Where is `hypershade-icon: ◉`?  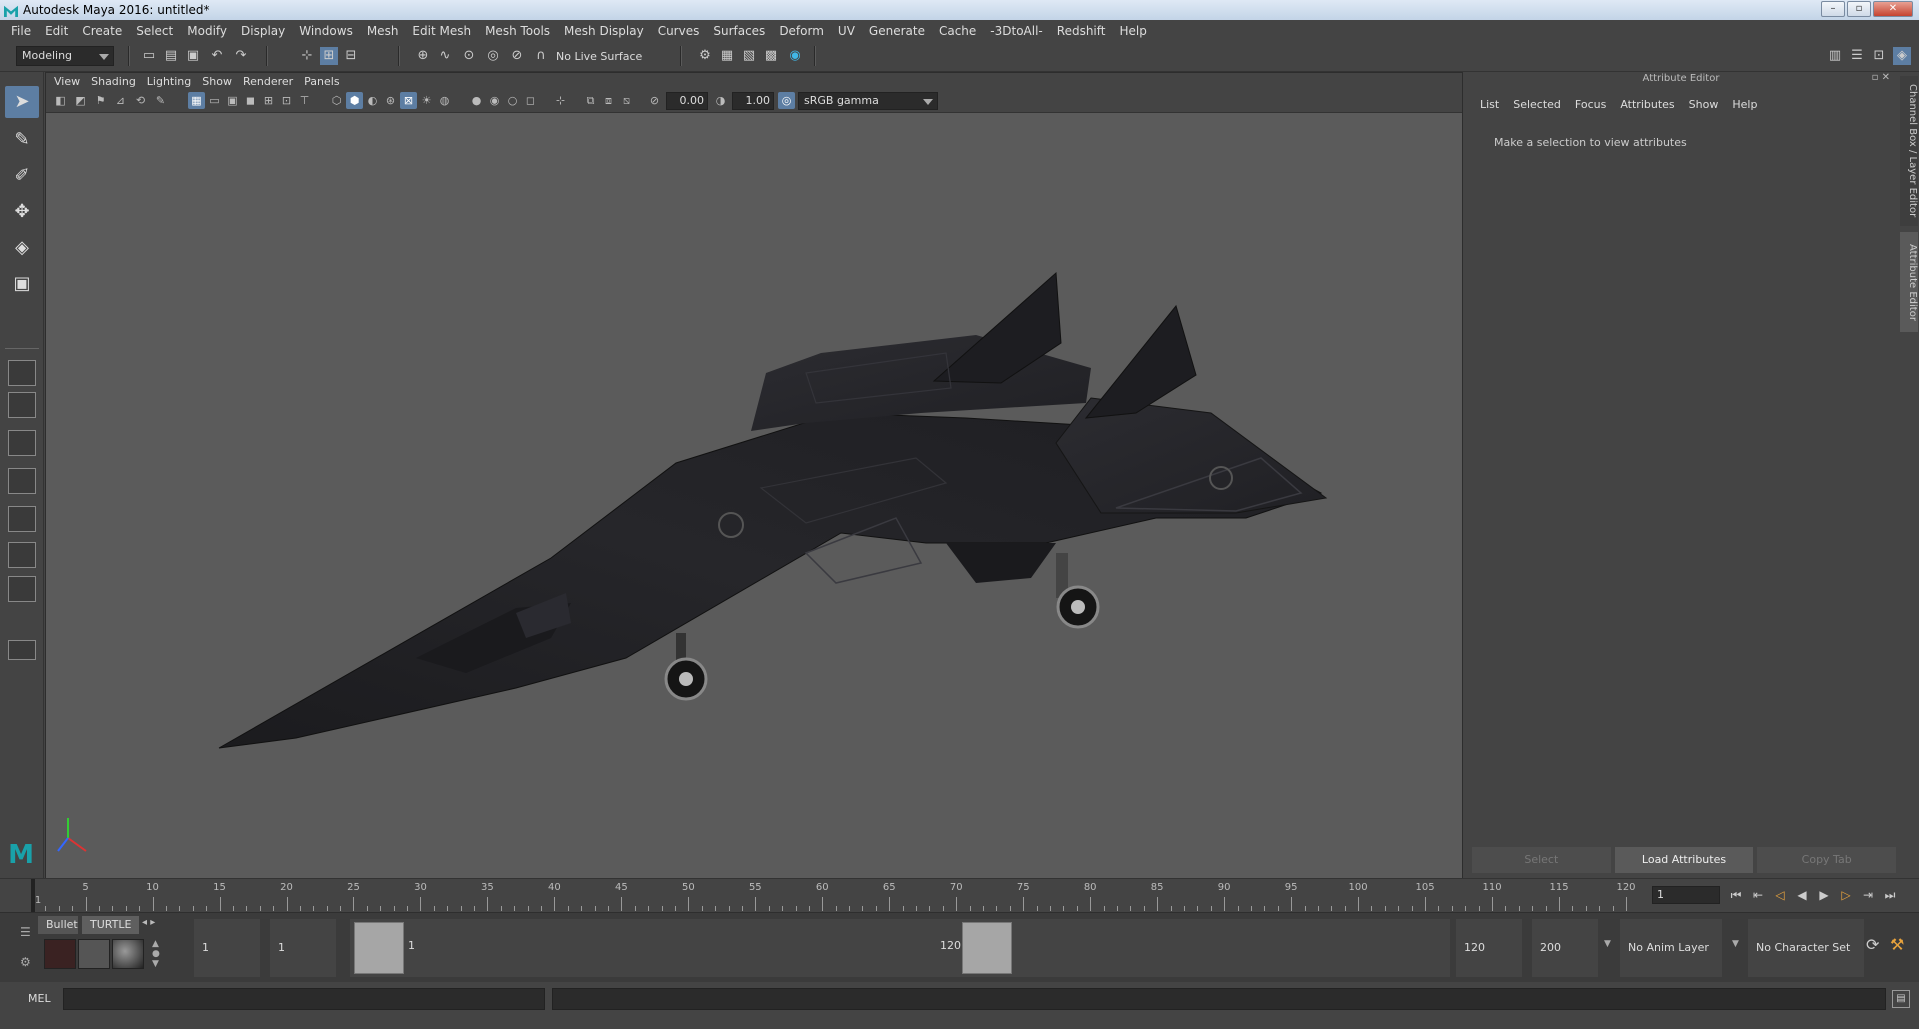
hypershade-icon: ◉ is located at coordinates (795, 56).